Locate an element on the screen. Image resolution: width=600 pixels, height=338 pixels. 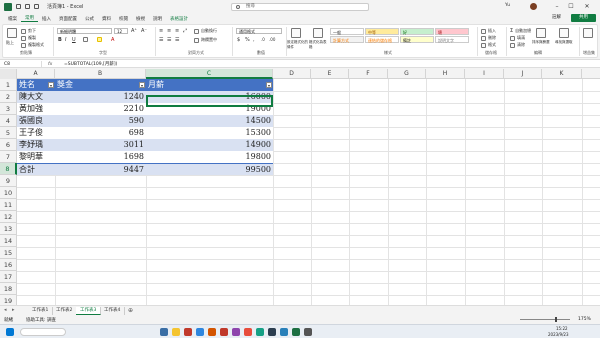
row-header-19: 19 is located at coordinates (8, 300).